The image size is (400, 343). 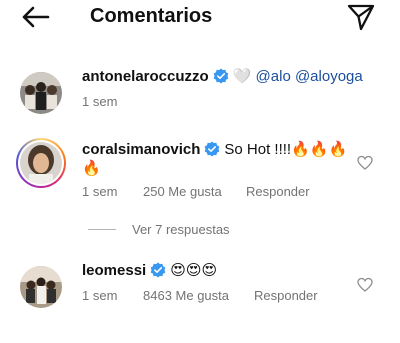 I want to click on page-title: Comentarios, so click(x=151, y=16).